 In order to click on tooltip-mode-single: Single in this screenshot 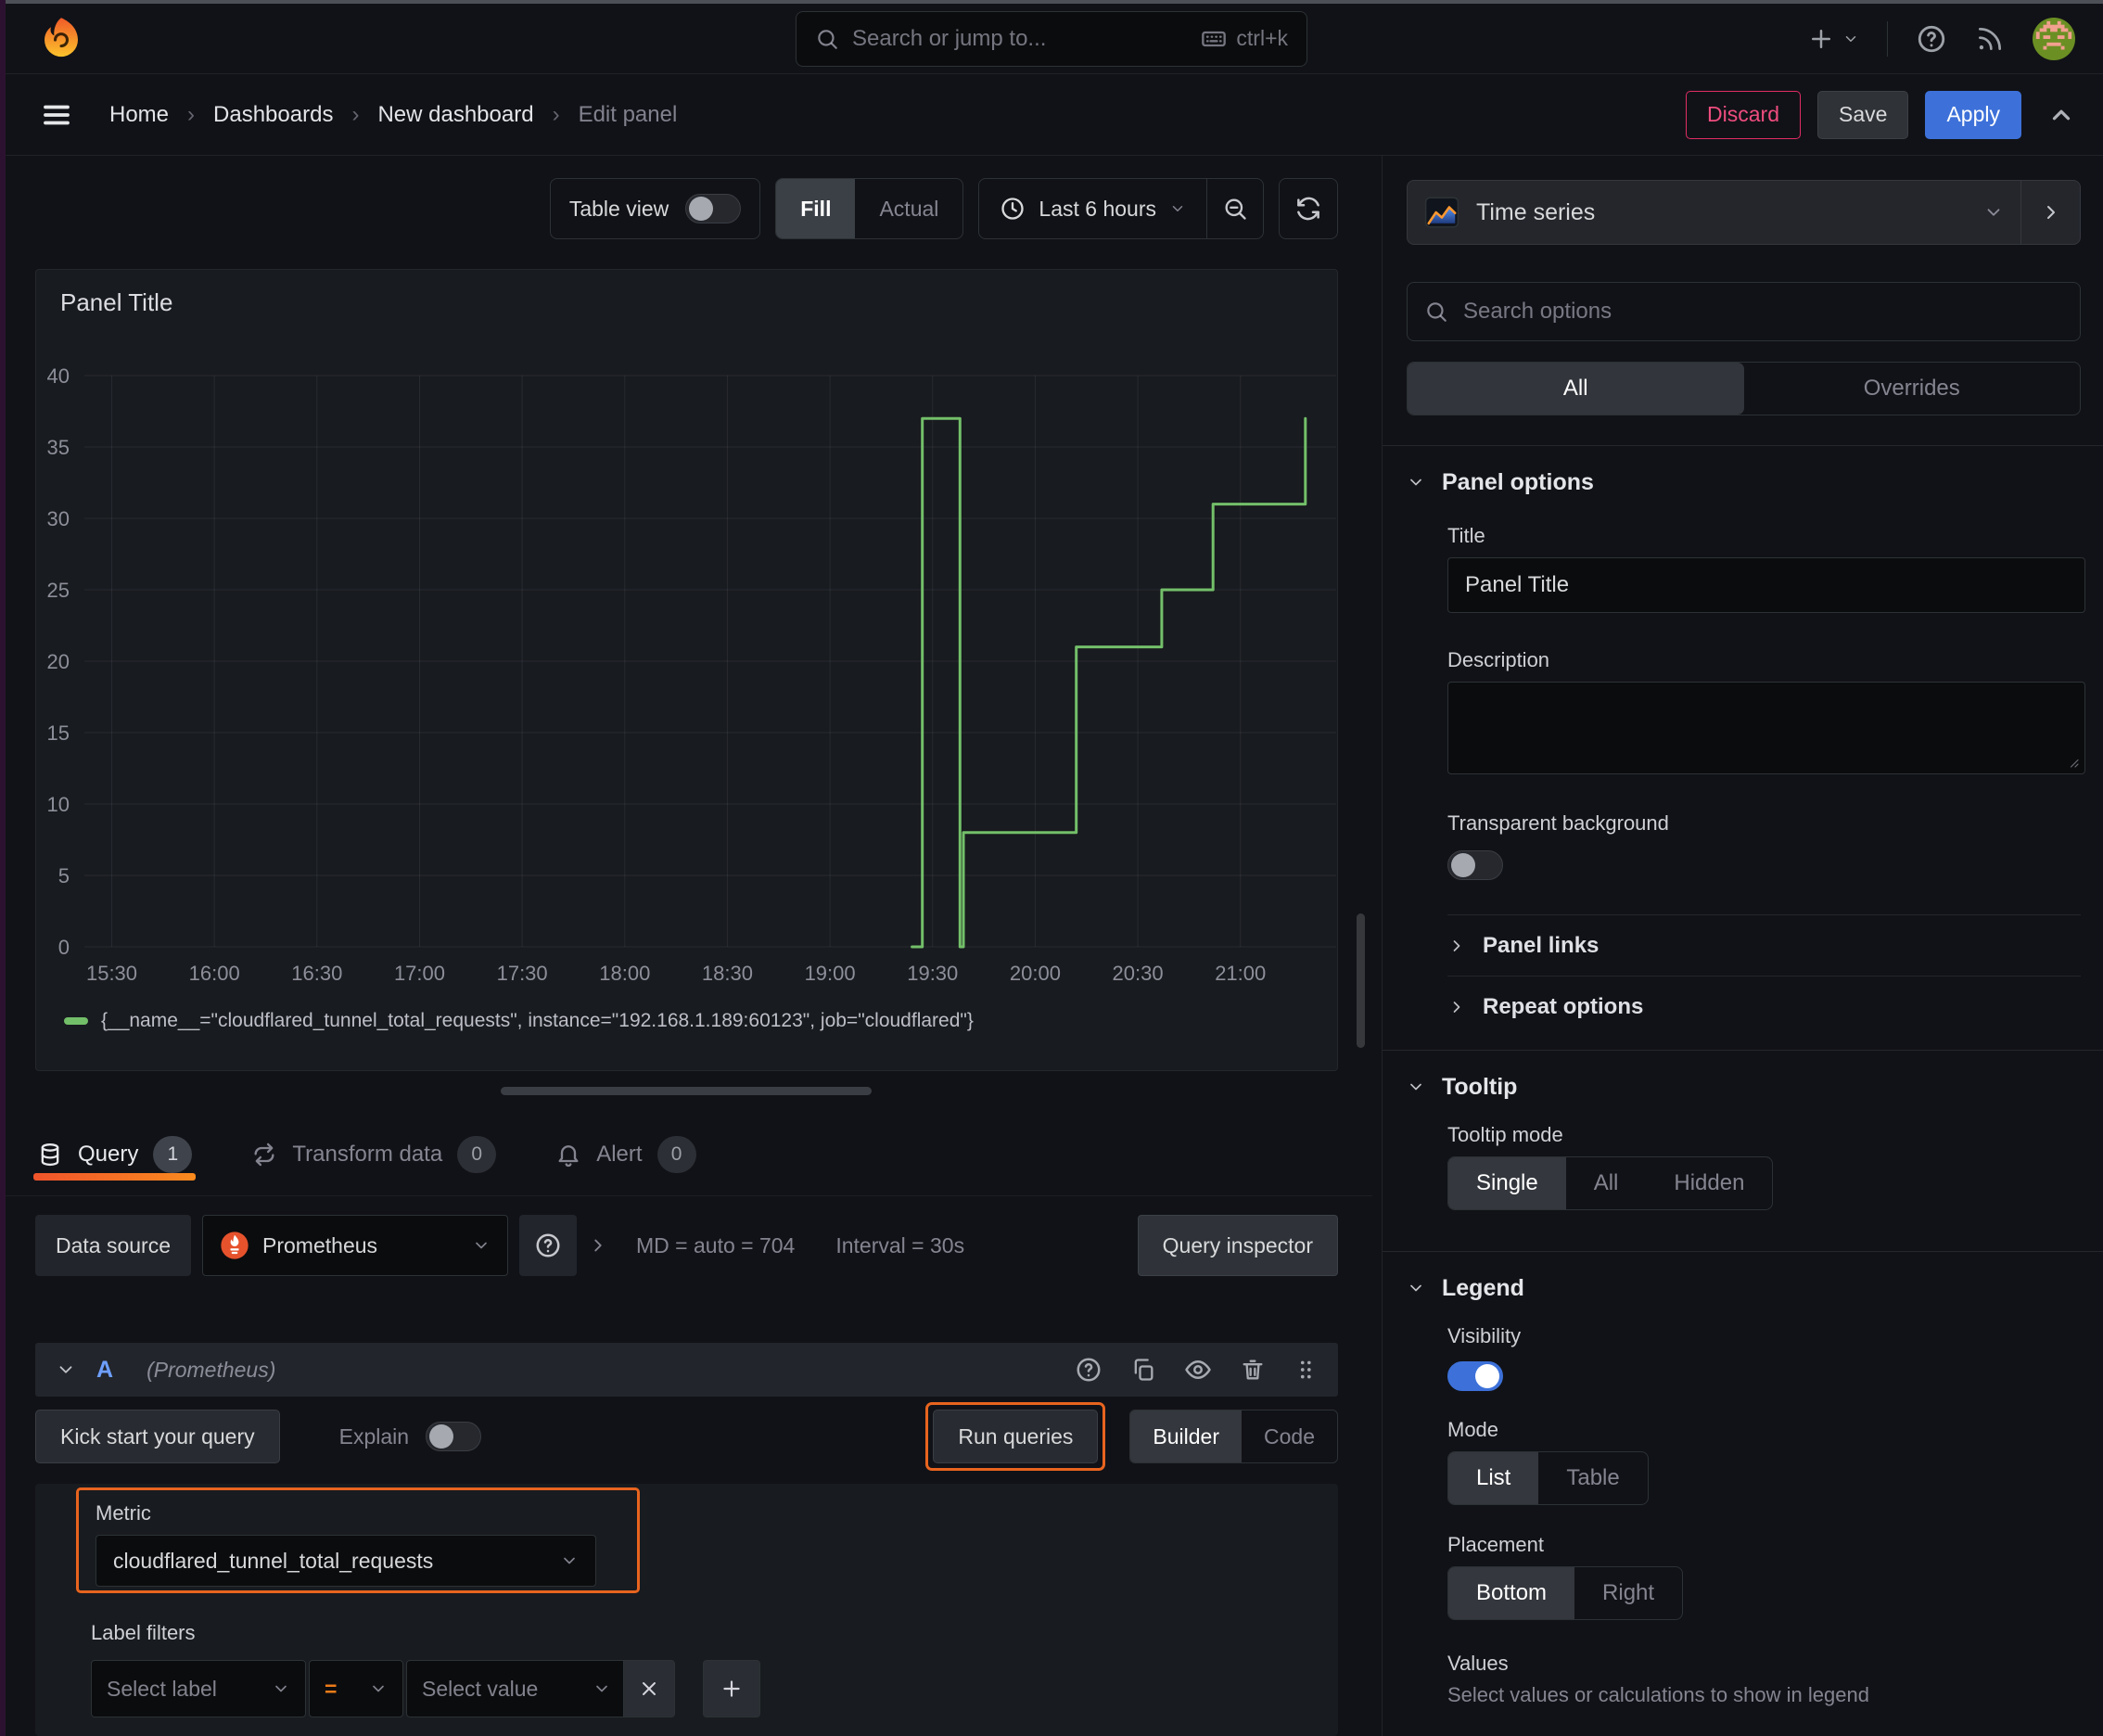, I will do `click(1507, 1183)`.